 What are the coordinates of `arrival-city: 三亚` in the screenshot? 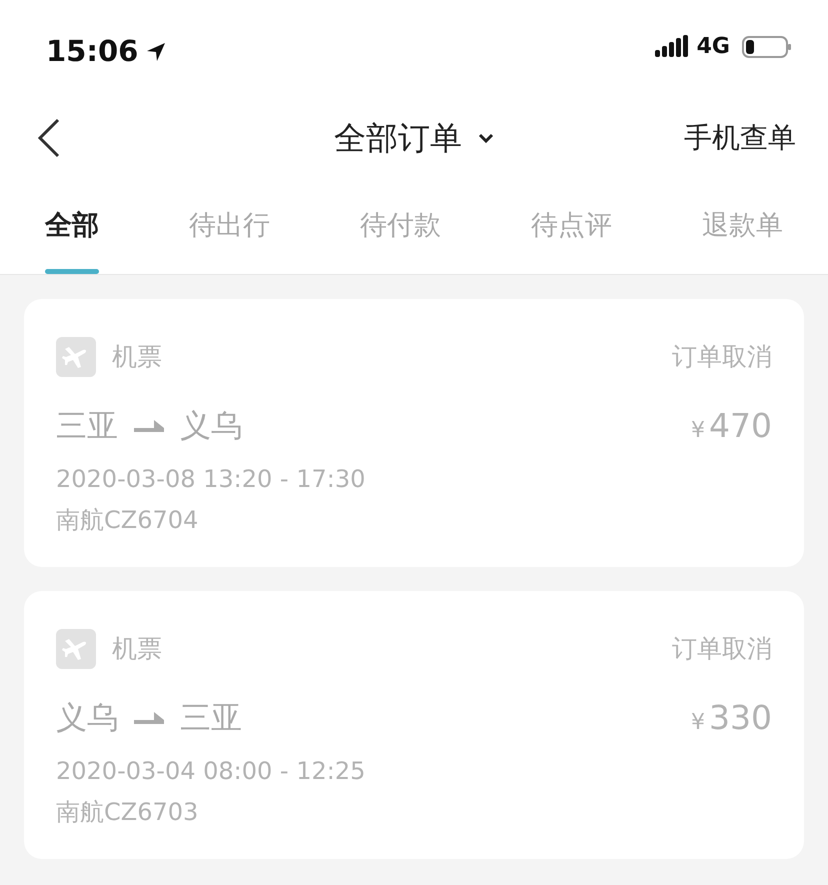 It's located at (211, 718).